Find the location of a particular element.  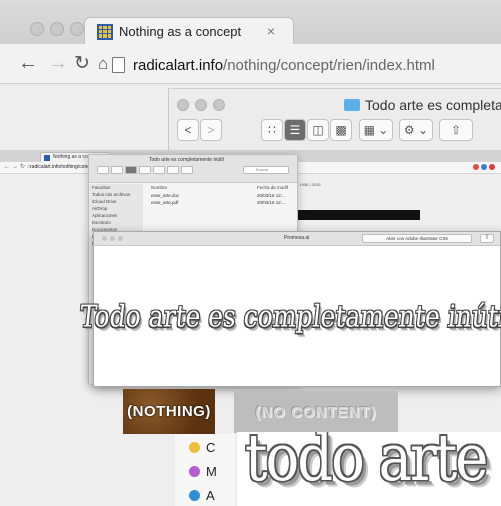

home-icon: ⌂ is located at coordinates (103, 64).